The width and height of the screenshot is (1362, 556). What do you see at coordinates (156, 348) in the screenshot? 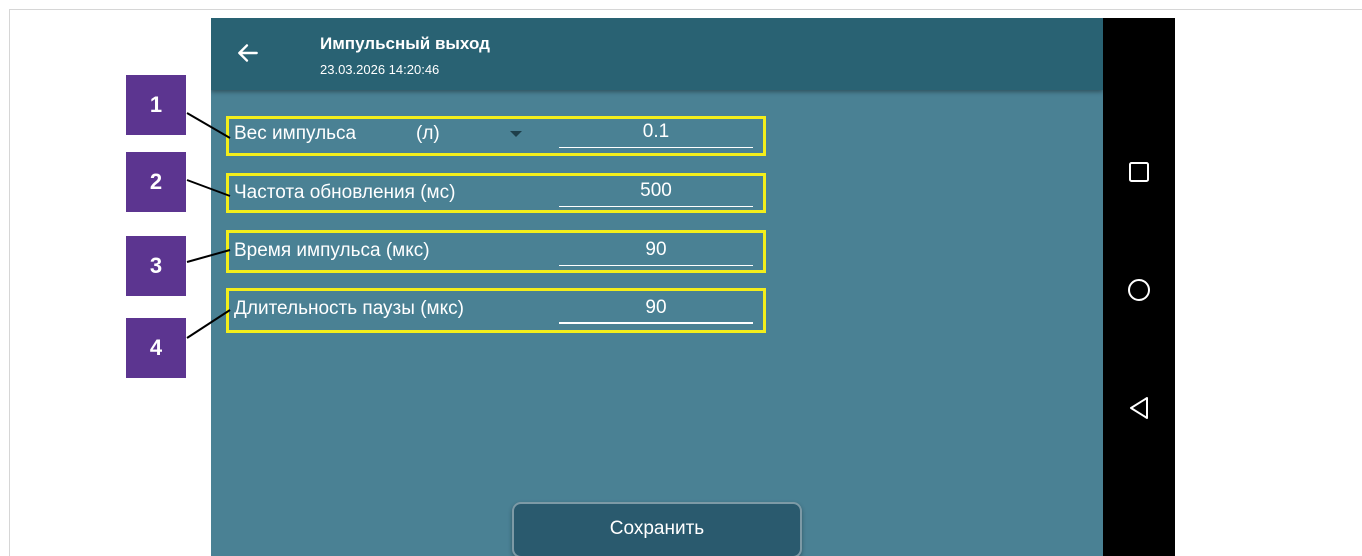
I see `callout-badge-4: 4` at bounding box center [156, 348].